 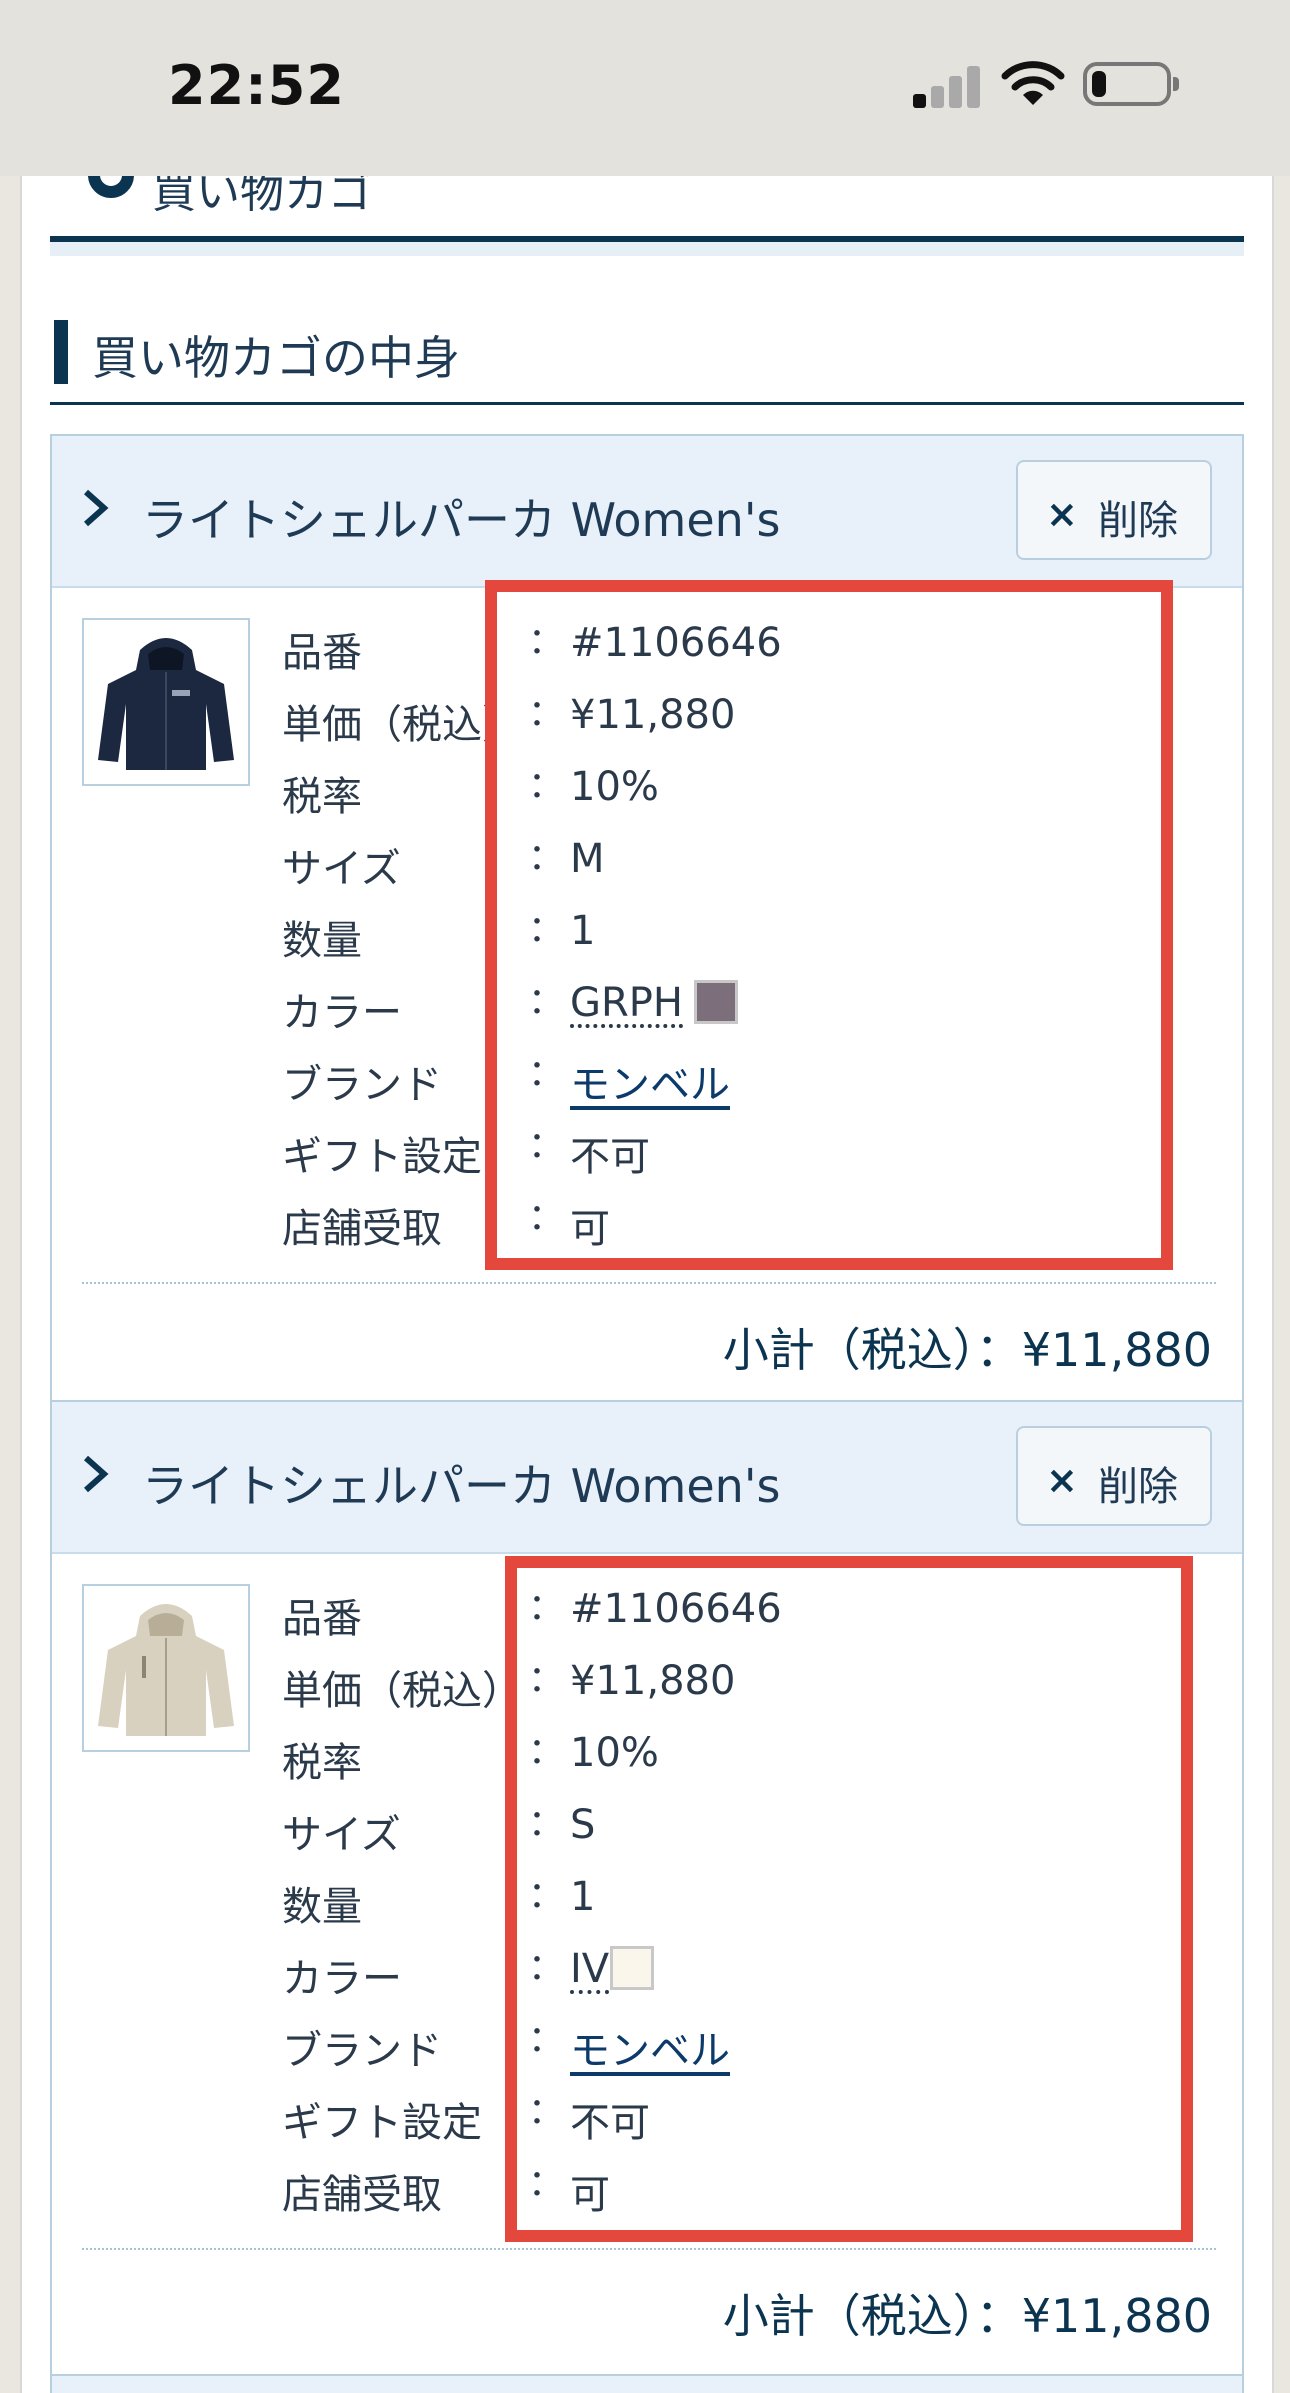 What do you see at coordinates (1131, 84) in the screenshot?
I see `battery-icon` at bounding box center [1131, 84].